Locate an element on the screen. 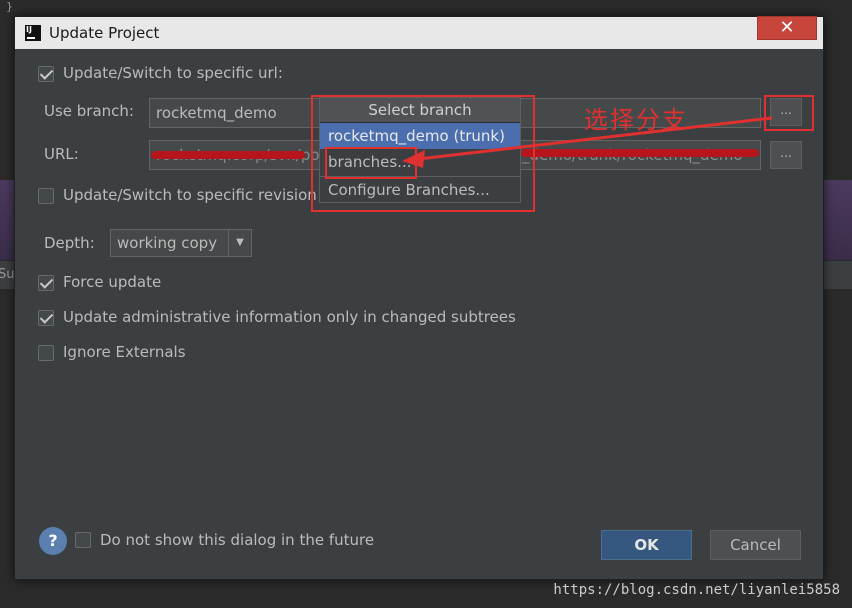 This screenshot has width=852, height=608. watermark: https://blog.csdn.net/liyanlei5858 is located at coordinates (696, 590).